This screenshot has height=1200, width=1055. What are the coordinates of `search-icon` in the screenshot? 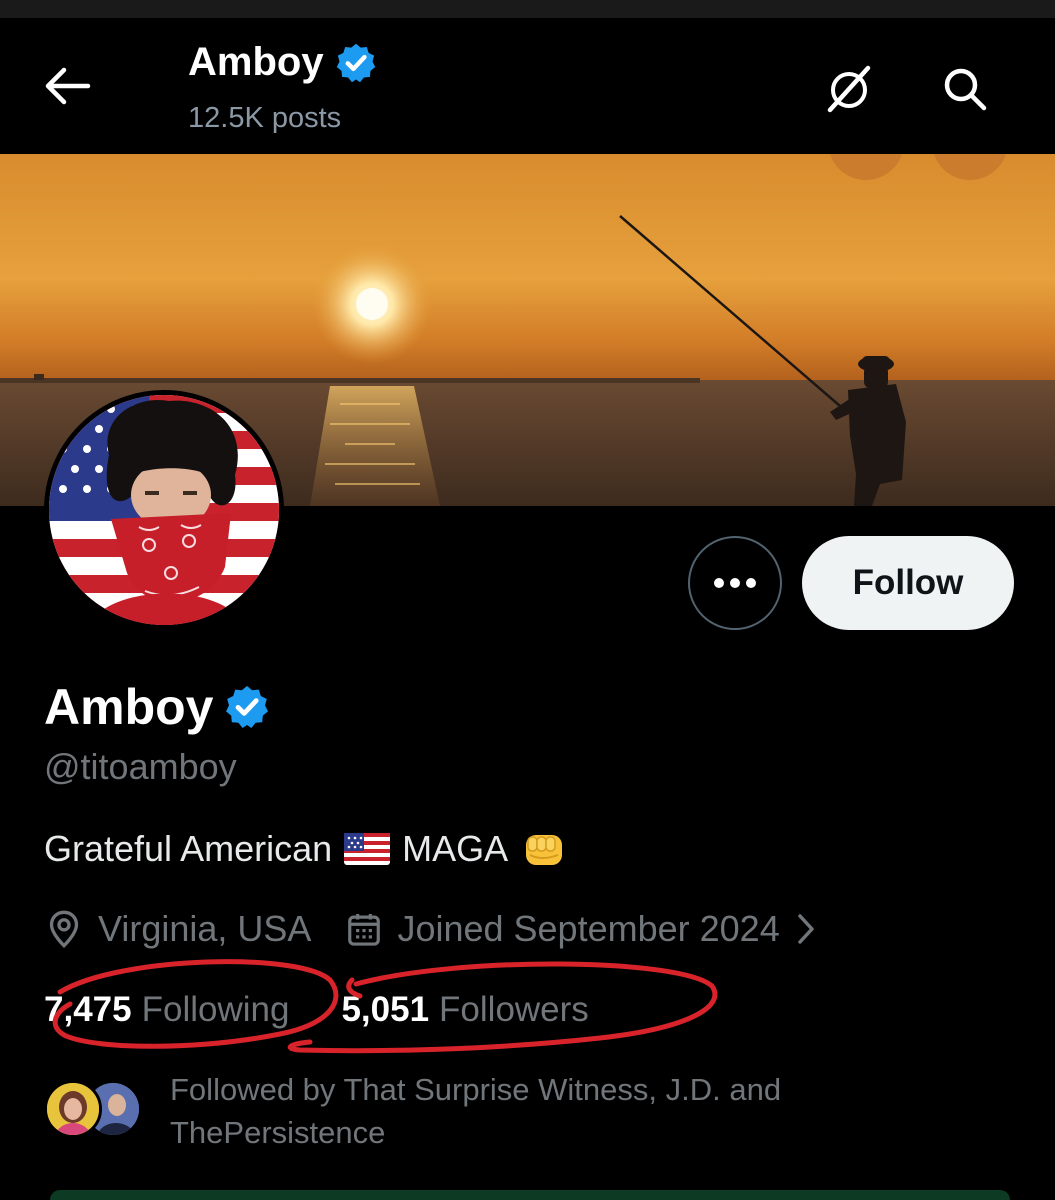 It's located at (965, 89).